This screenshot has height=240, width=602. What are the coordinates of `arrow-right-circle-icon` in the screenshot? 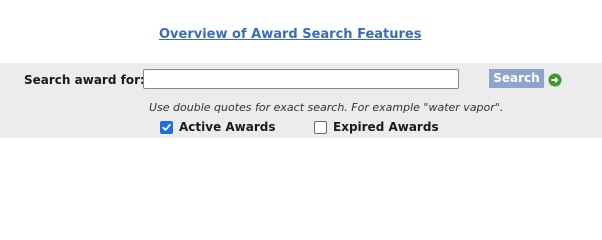 It's located at (555, 79).